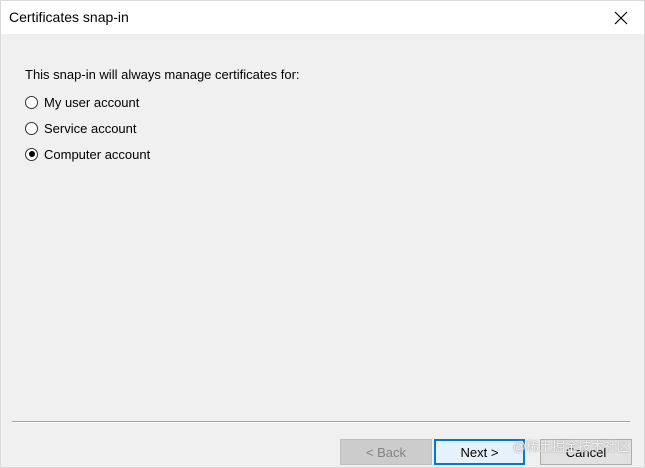  I want to click on cancel-button: Cancel, so click(586, 452).